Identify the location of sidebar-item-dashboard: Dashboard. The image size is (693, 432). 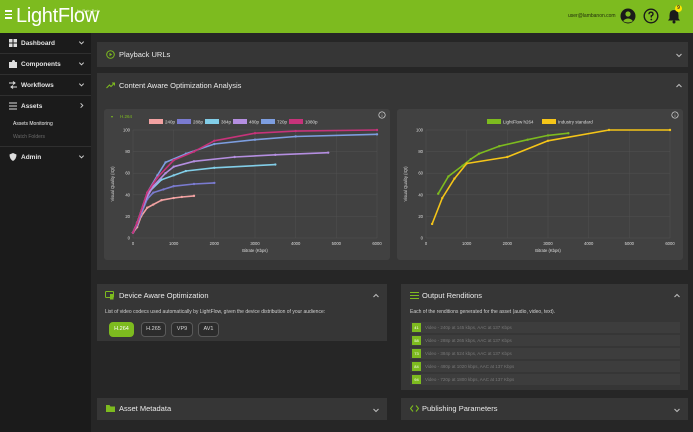
(45, 43).